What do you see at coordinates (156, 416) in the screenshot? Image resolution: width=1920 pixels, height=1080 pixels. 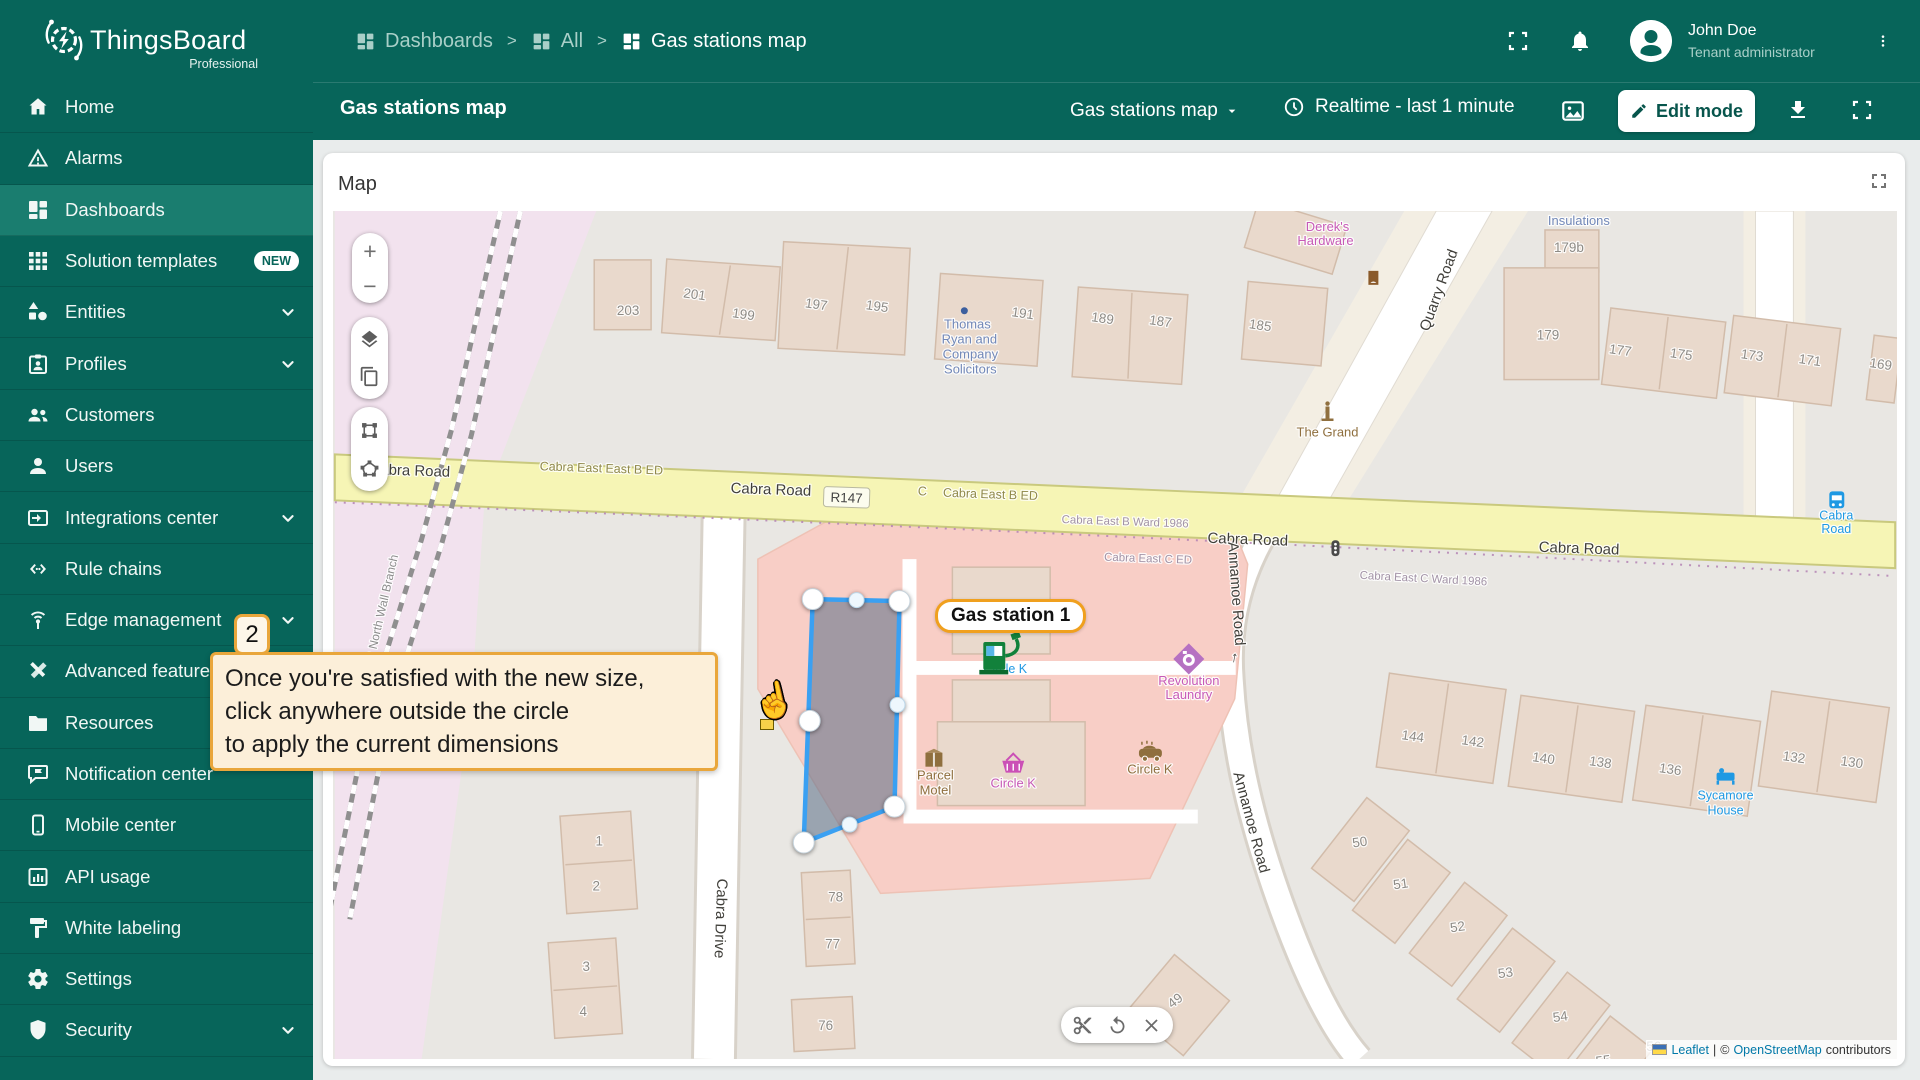 I see `sidebar-item-customers: Customers` at bounding box center [156, 416].